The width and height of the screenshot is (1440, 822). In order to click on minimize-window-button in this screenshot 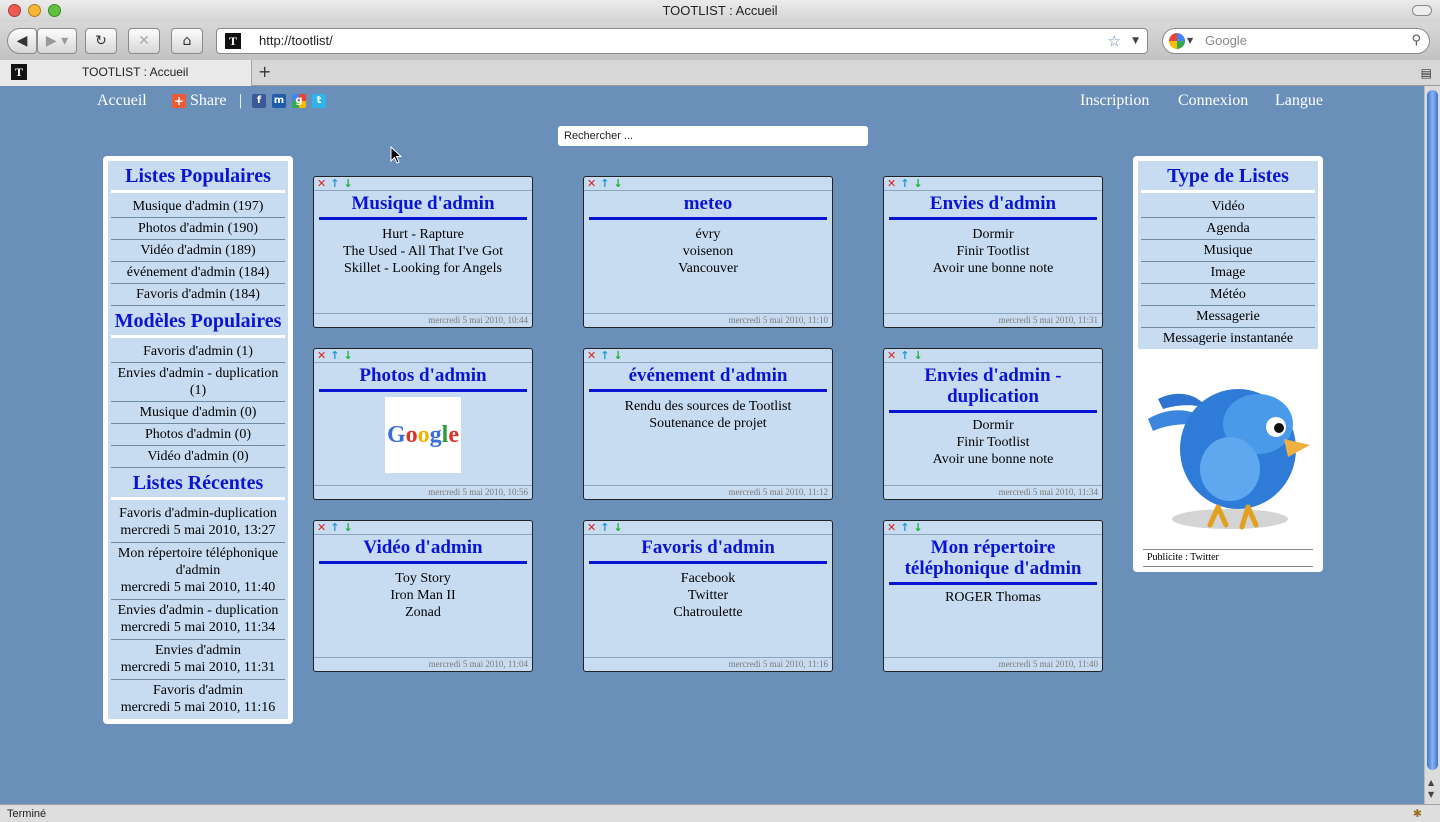, I will do `click(34, 10)`.